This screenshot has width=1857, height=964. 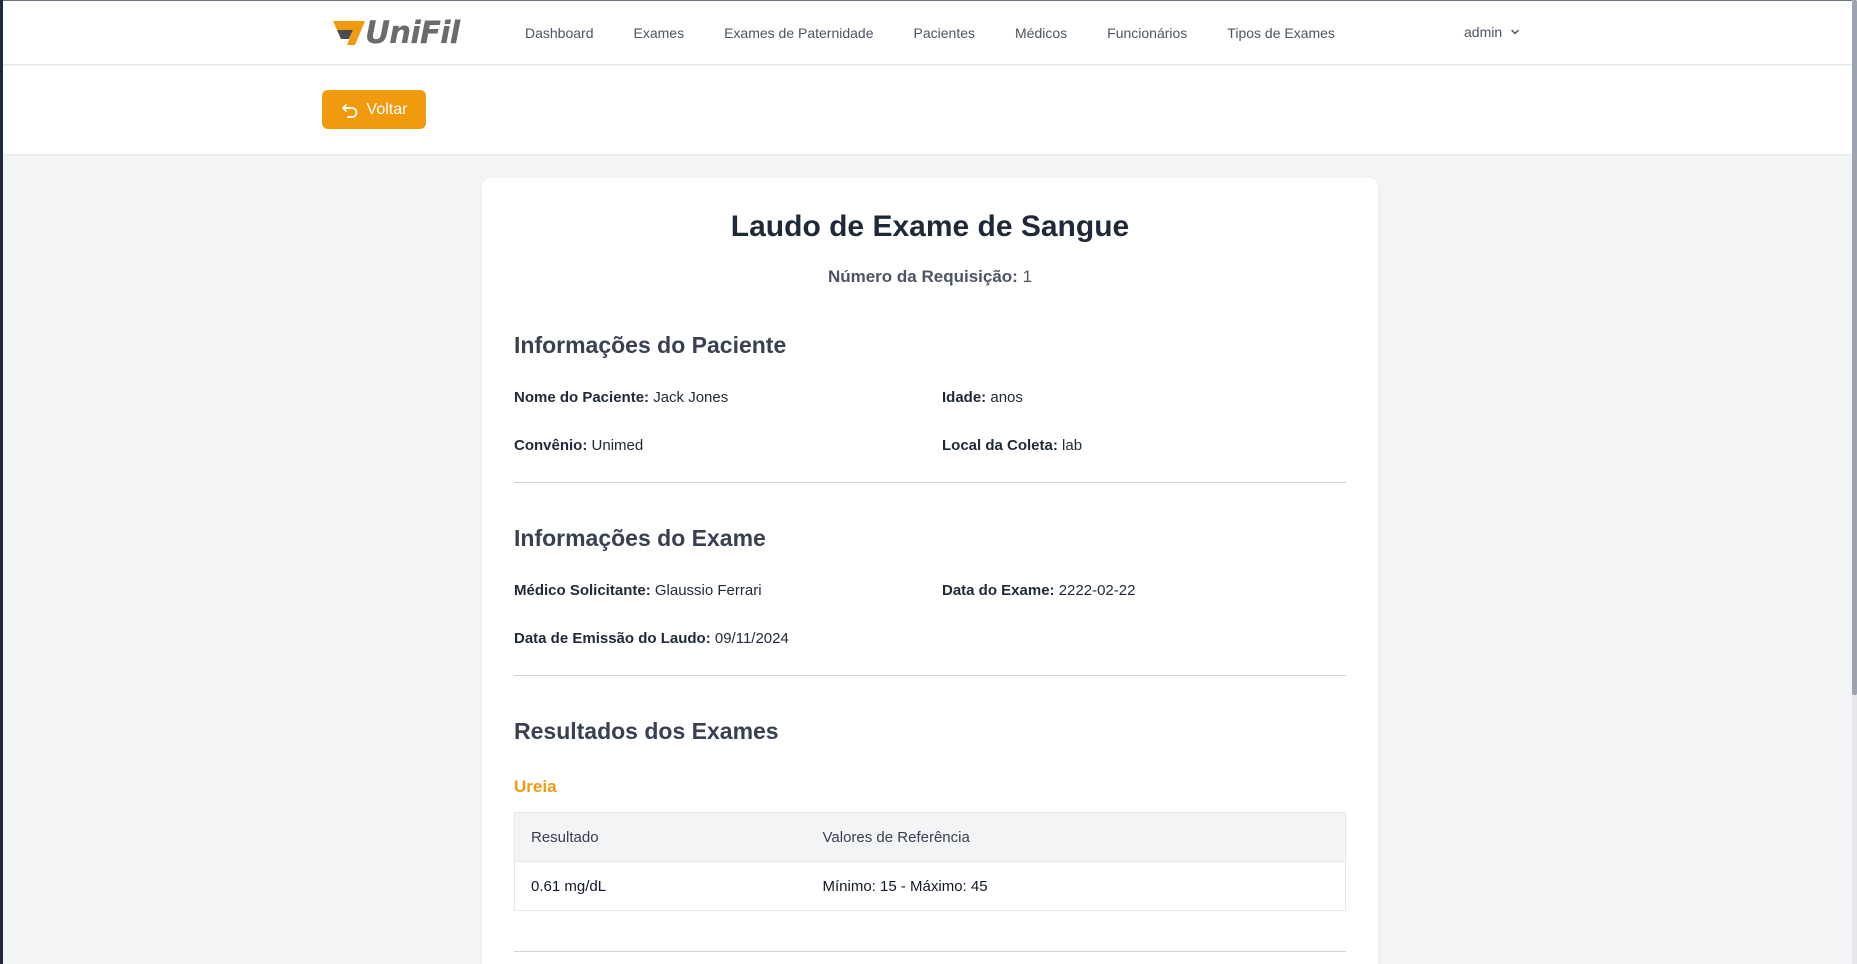 I want to click on user-name: admin, so click(x=1483, y=32).